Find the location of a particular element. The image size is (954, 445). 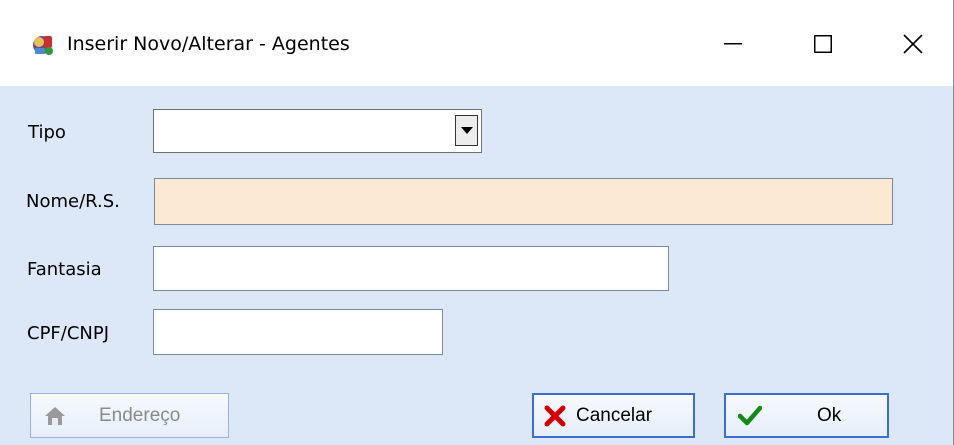

endereco-button-label: Endereço is located at coordinates (140, 415).